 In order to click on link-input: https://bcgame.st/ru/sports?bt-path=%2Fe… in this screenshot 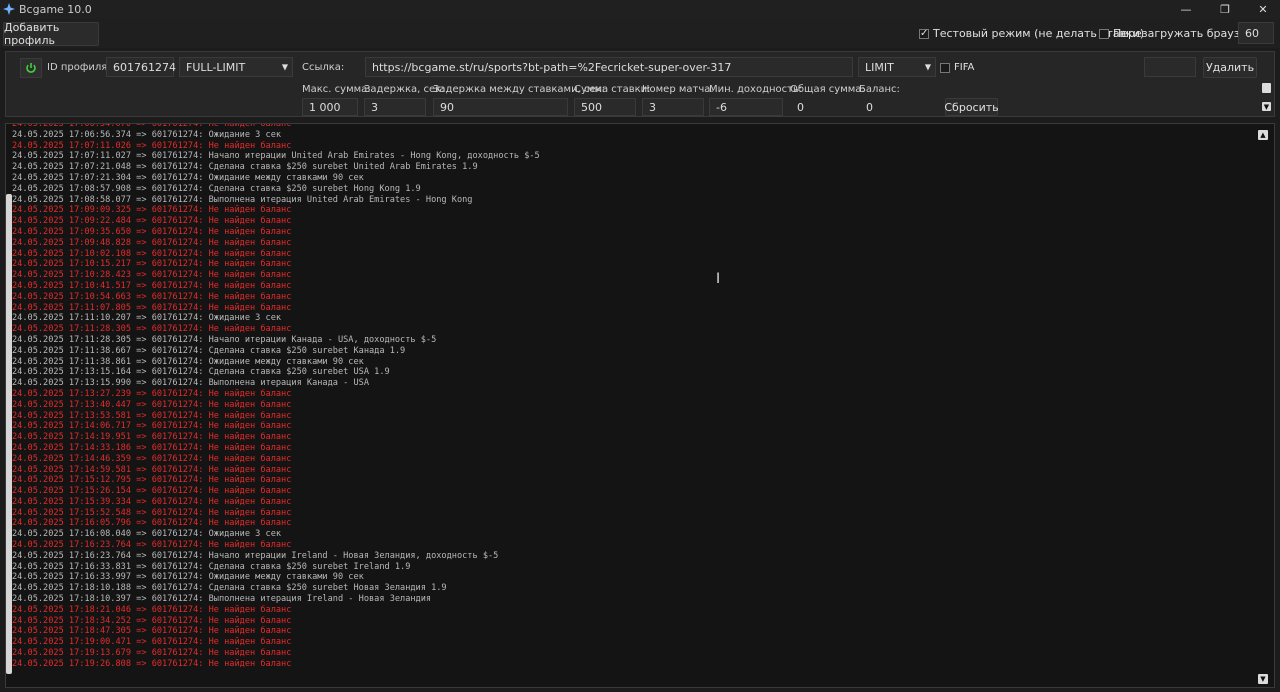, I will do `click(609, 67)`.